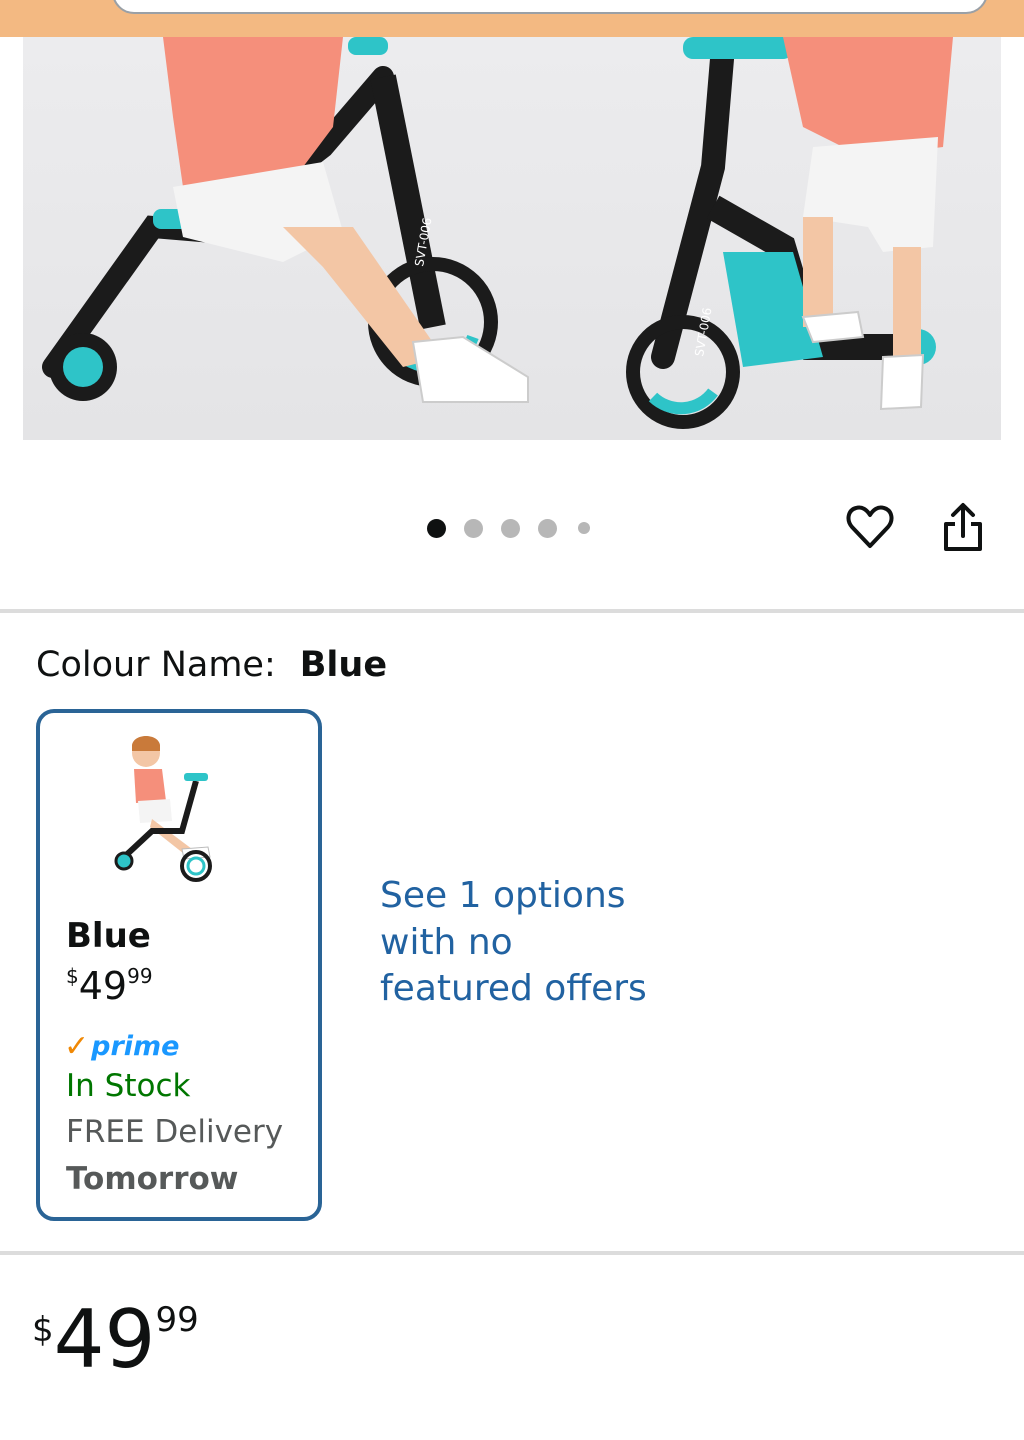 Image resolution: width=1024 pixels, height=1440 pixels. What do you see at coordinates (870, 527) in the screenshot?
I see `heart-icon` at bounding box center [870, 527].